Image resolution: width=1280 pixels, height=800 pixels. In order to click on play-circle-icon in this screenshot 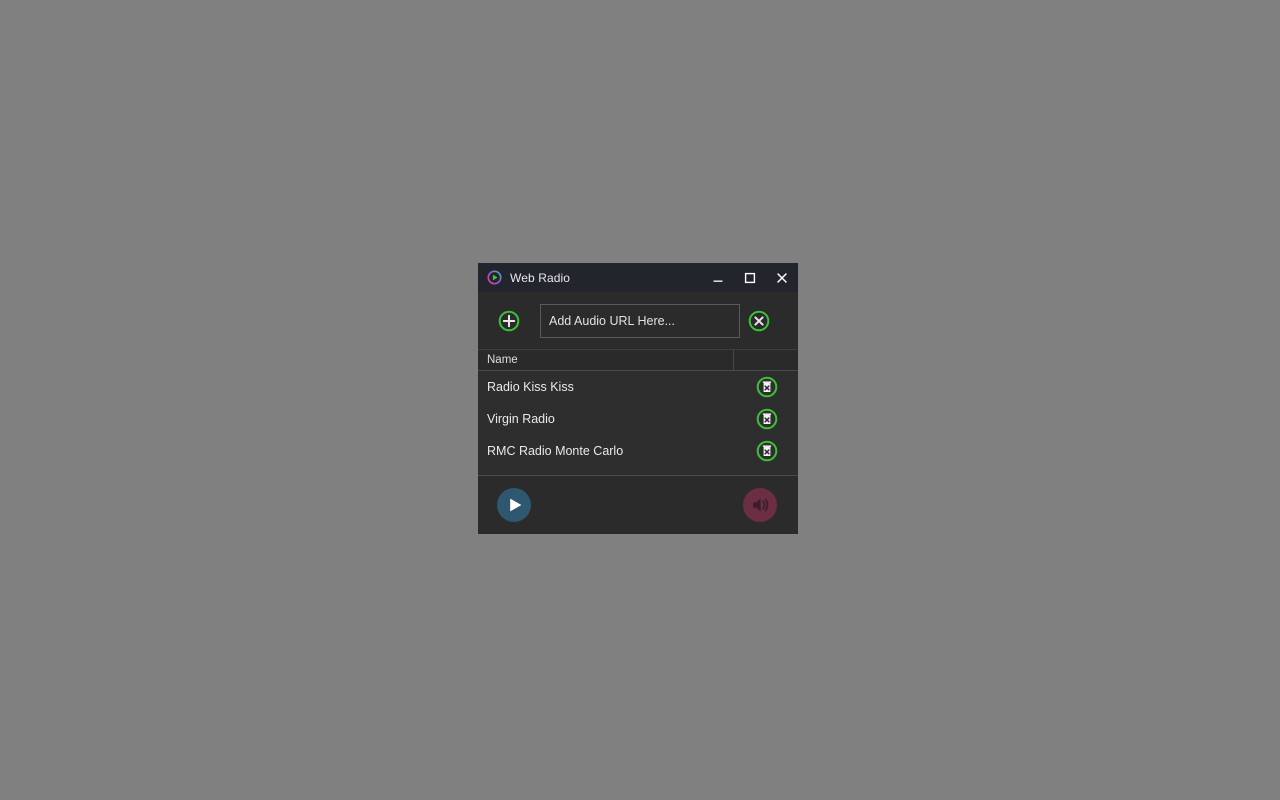, I will do `click(494, 277)`.